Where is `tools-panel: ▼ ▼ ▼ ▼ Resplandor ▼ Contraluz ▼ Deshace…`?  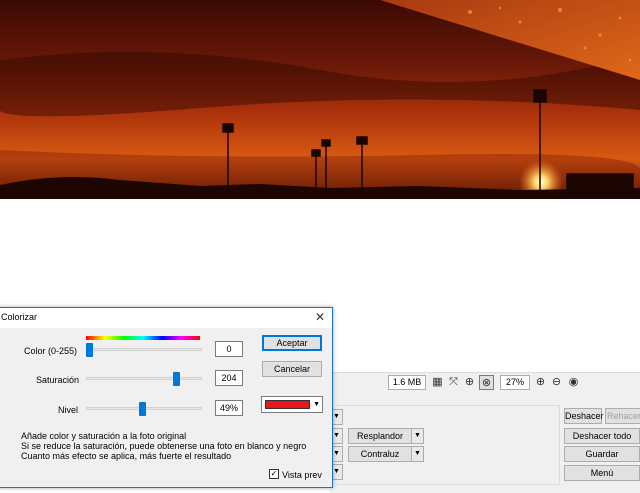
tools-panel: ▼ ▼ ▼ ▼ Resplandor ▼ Contraluz ▼ Deshace… is located at coordinates (485, 442).